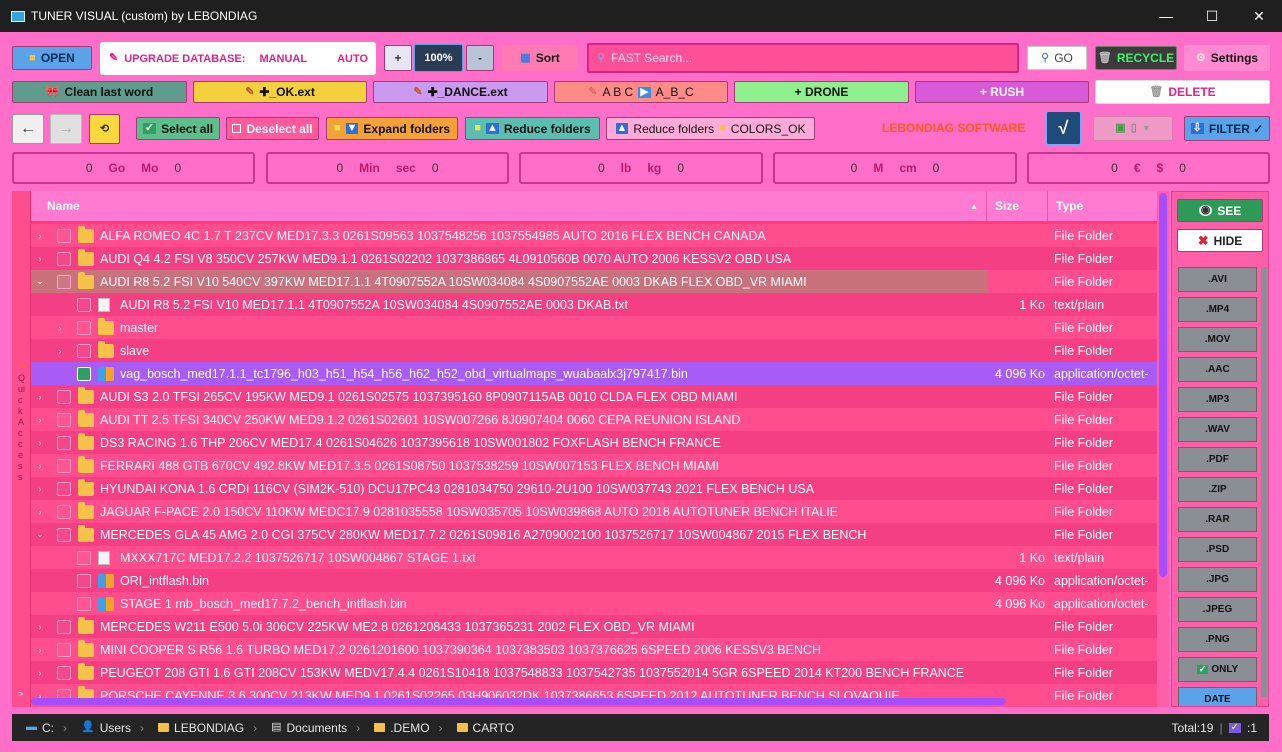 The height and width of the screenshot is (752, 1282). Describe the element at coordinates (1212, 16) in the screenshot. I see `maximize-button: ☐` at that location.